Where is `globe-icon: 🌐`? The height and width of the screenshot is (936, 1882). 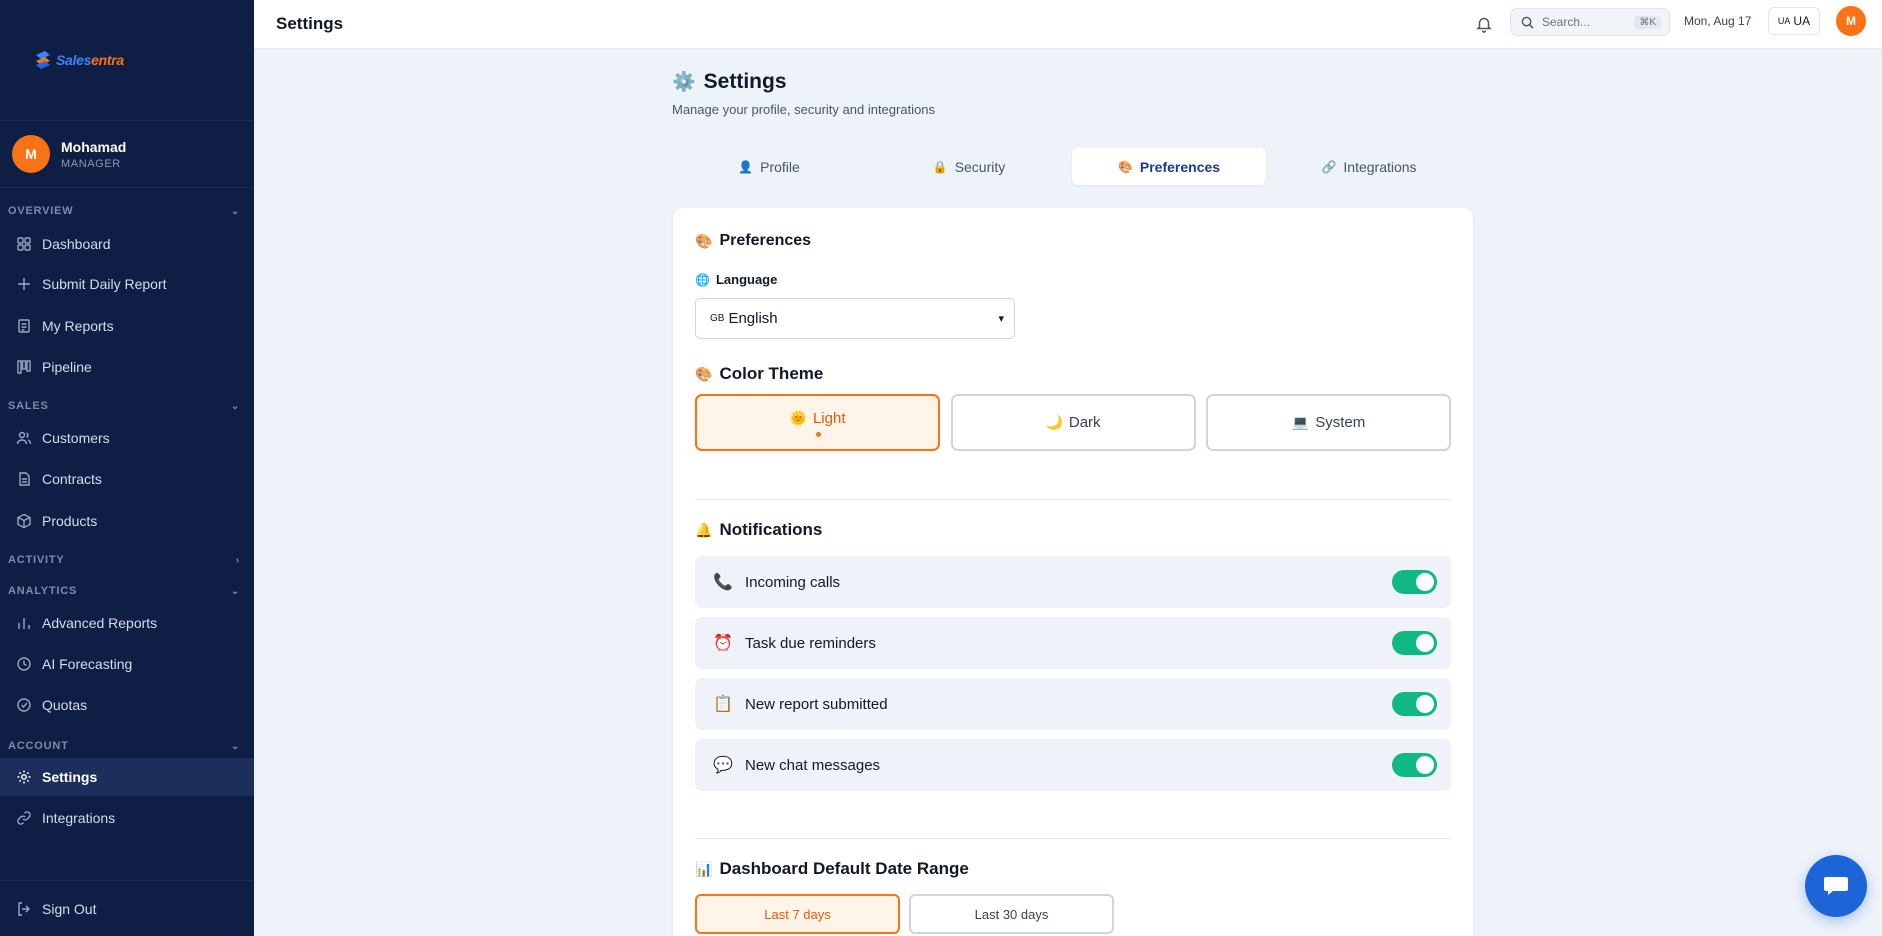 globe-icon: 🌐 is located at coordinates (702, 279).